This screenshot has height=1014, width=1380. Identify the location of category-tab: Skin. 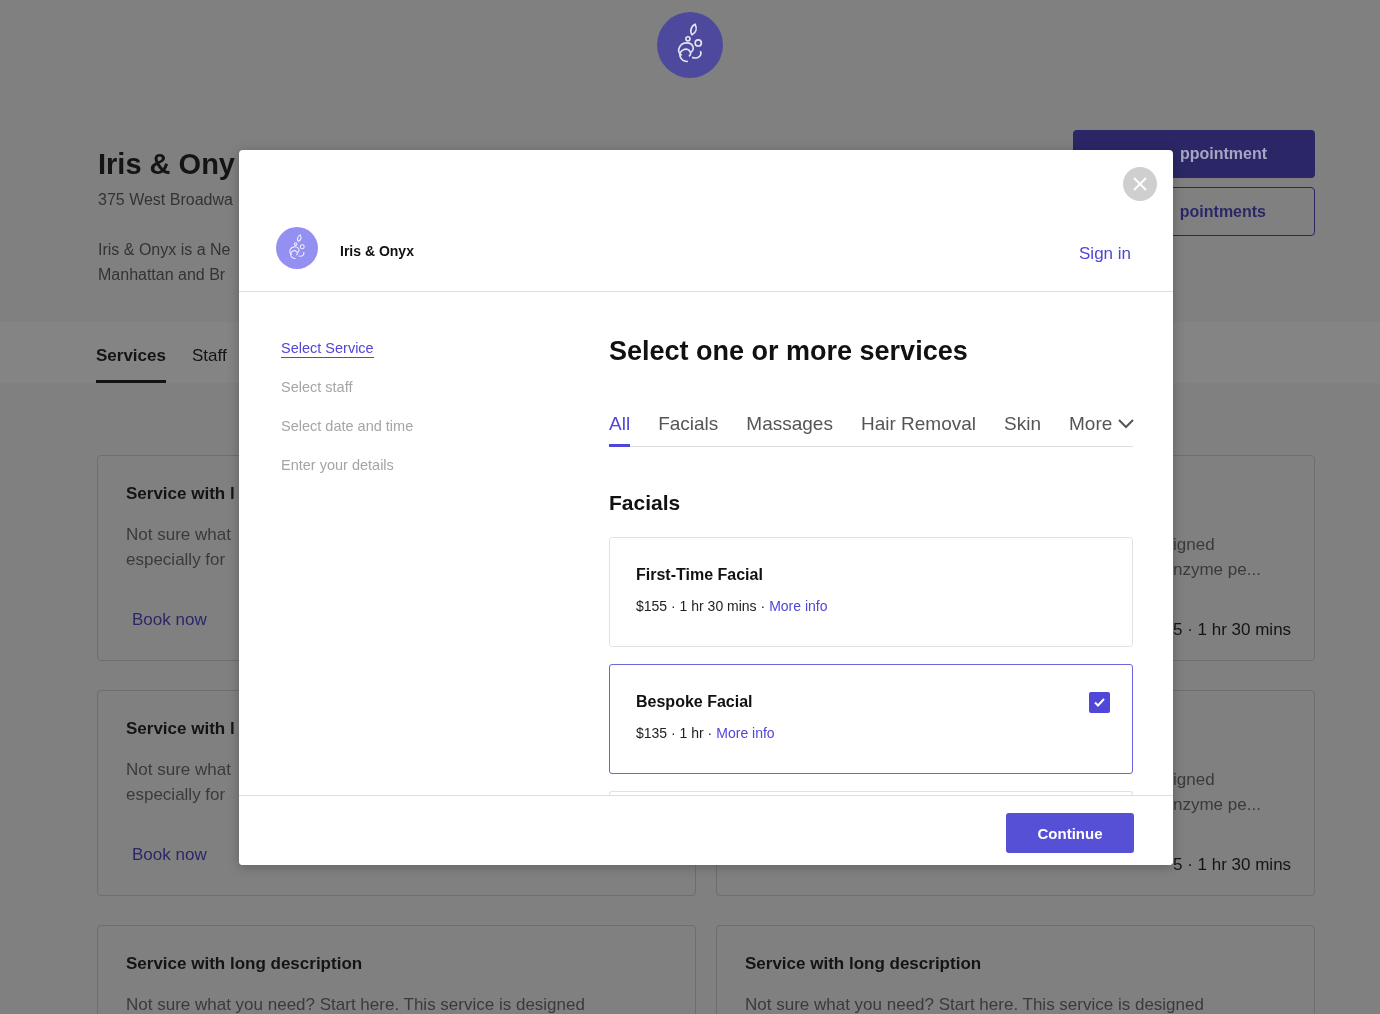
(1022, 430).